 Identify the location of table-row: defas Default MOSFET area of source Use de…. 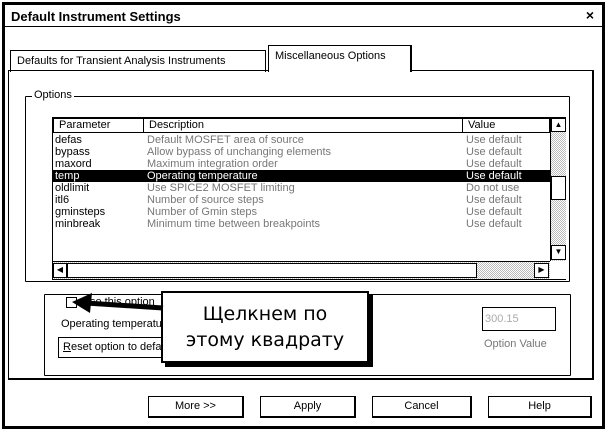
(301, 140).